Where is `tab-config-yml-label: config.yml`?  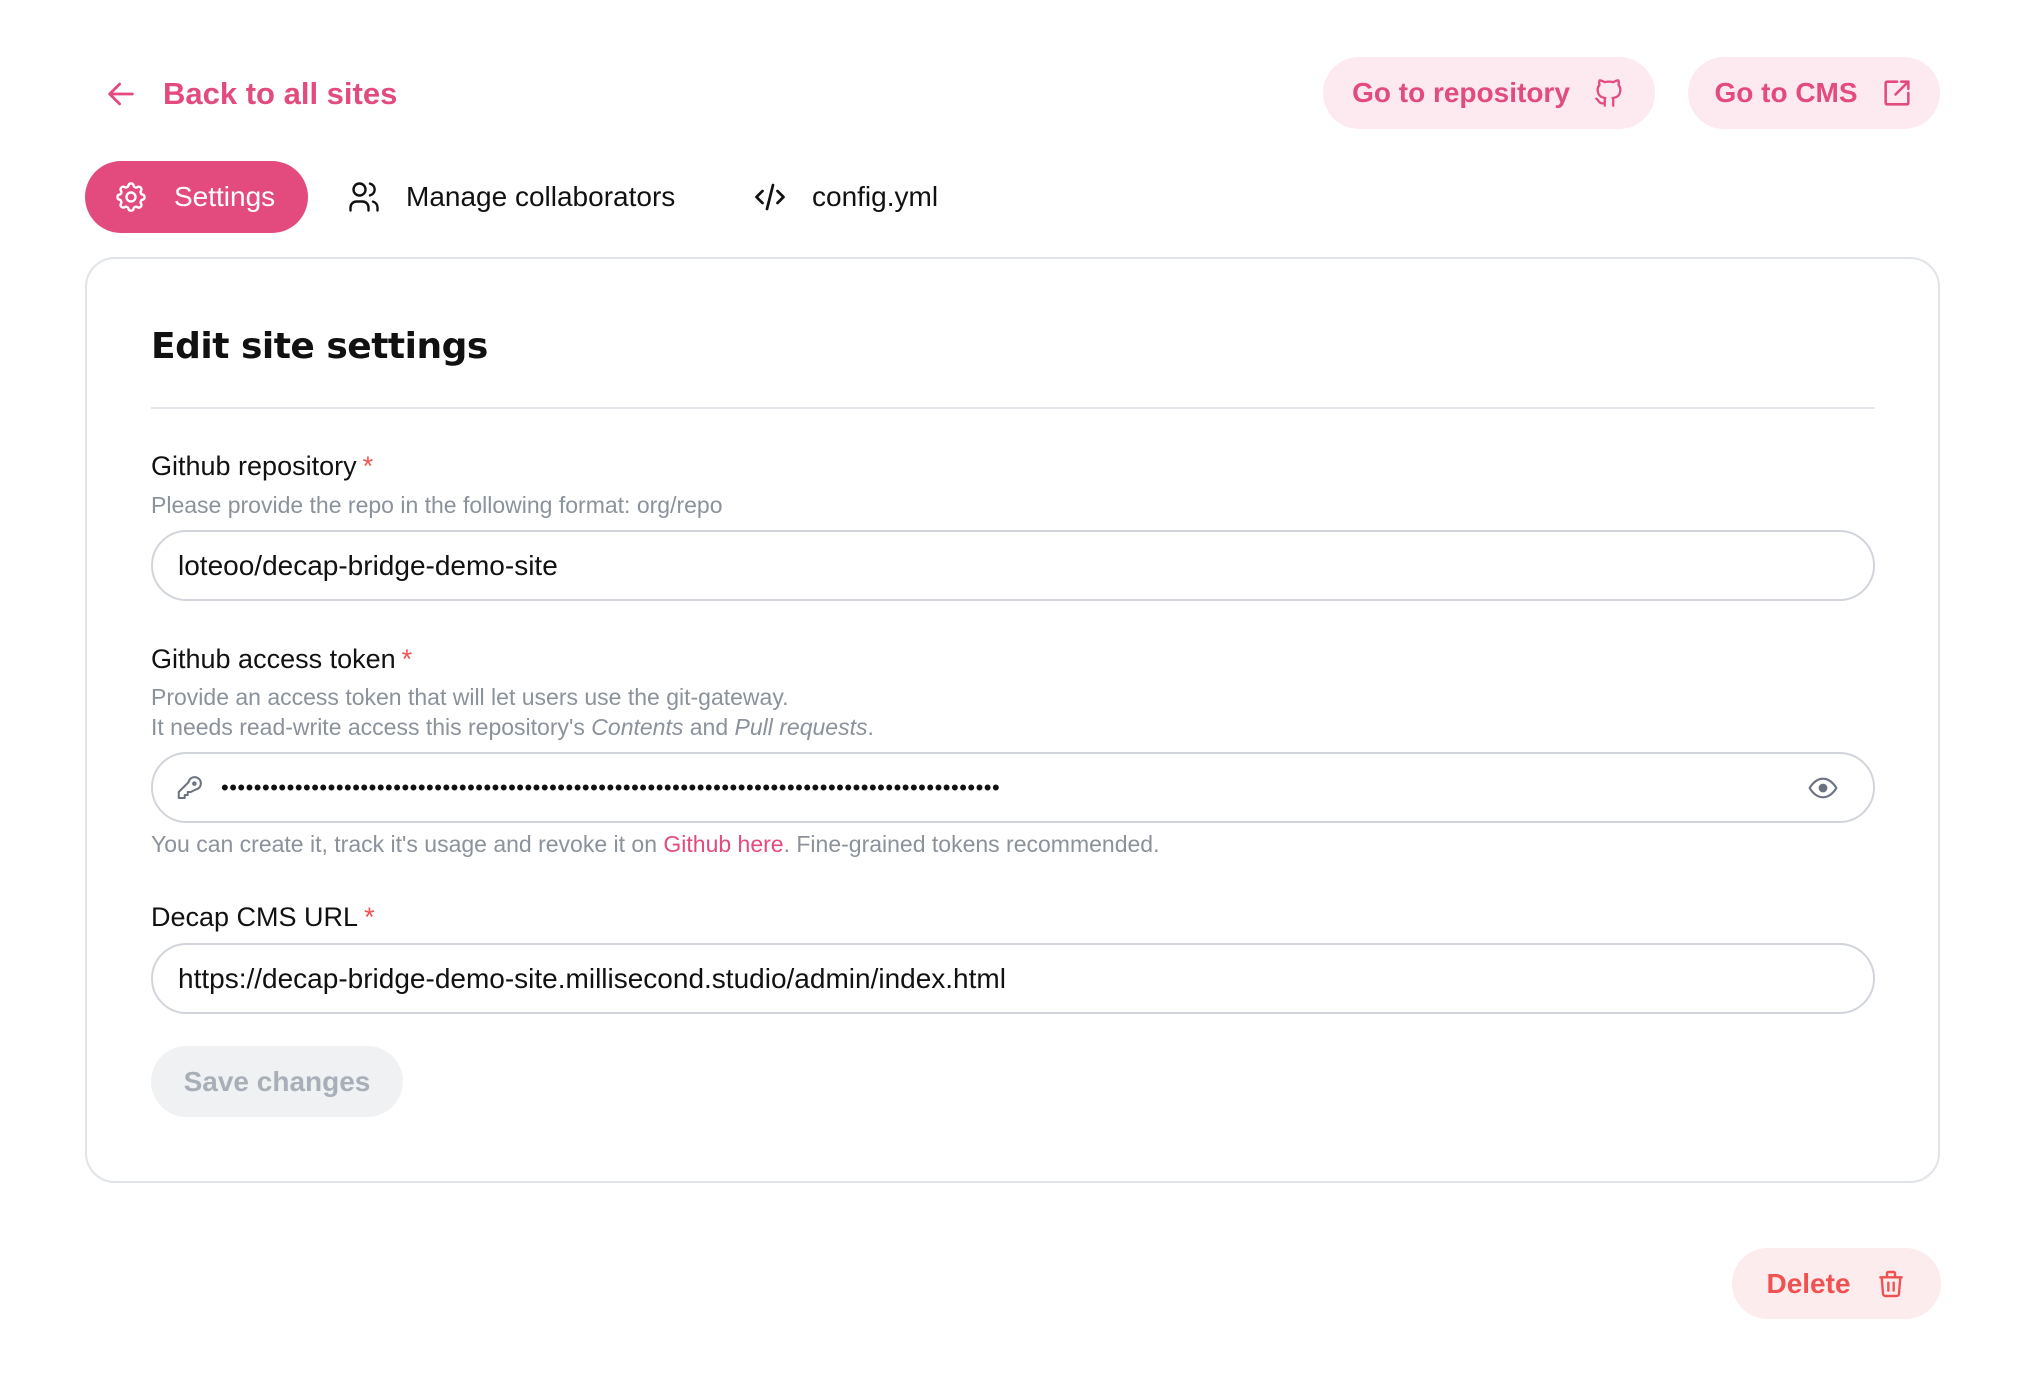
tab-config-yml-label: config.yml is located at coordinates (875, 196).